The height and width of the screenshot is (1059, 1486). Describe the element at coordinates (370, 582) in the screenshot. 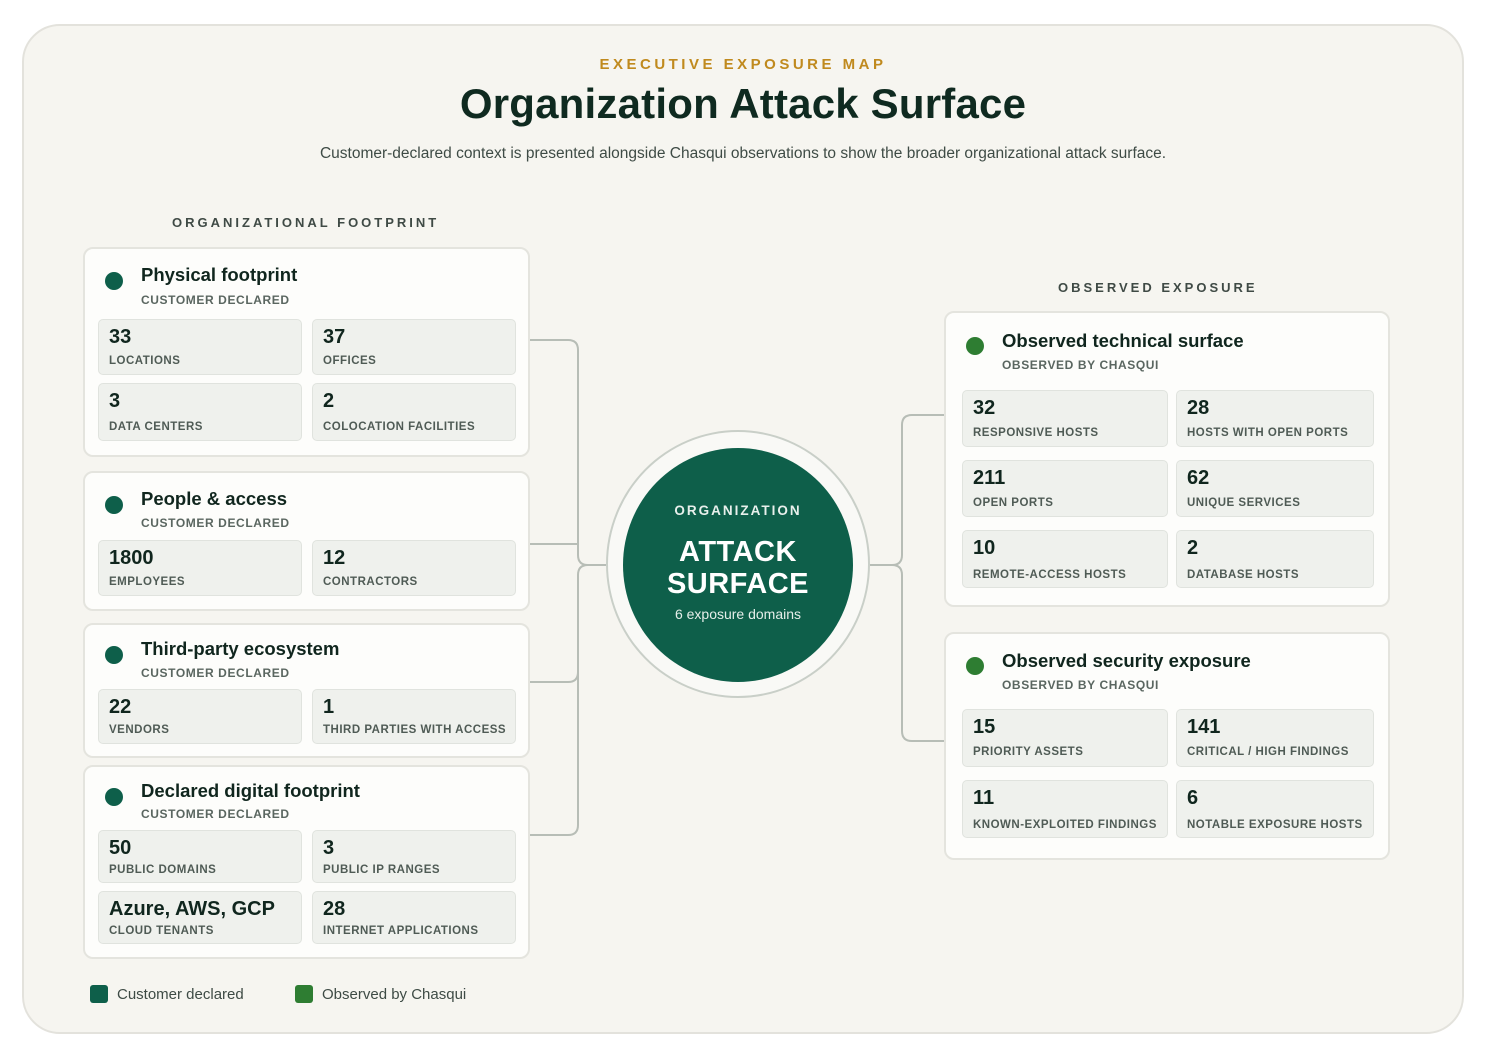

I see `stat-label: CONTRACTORS` at that location.